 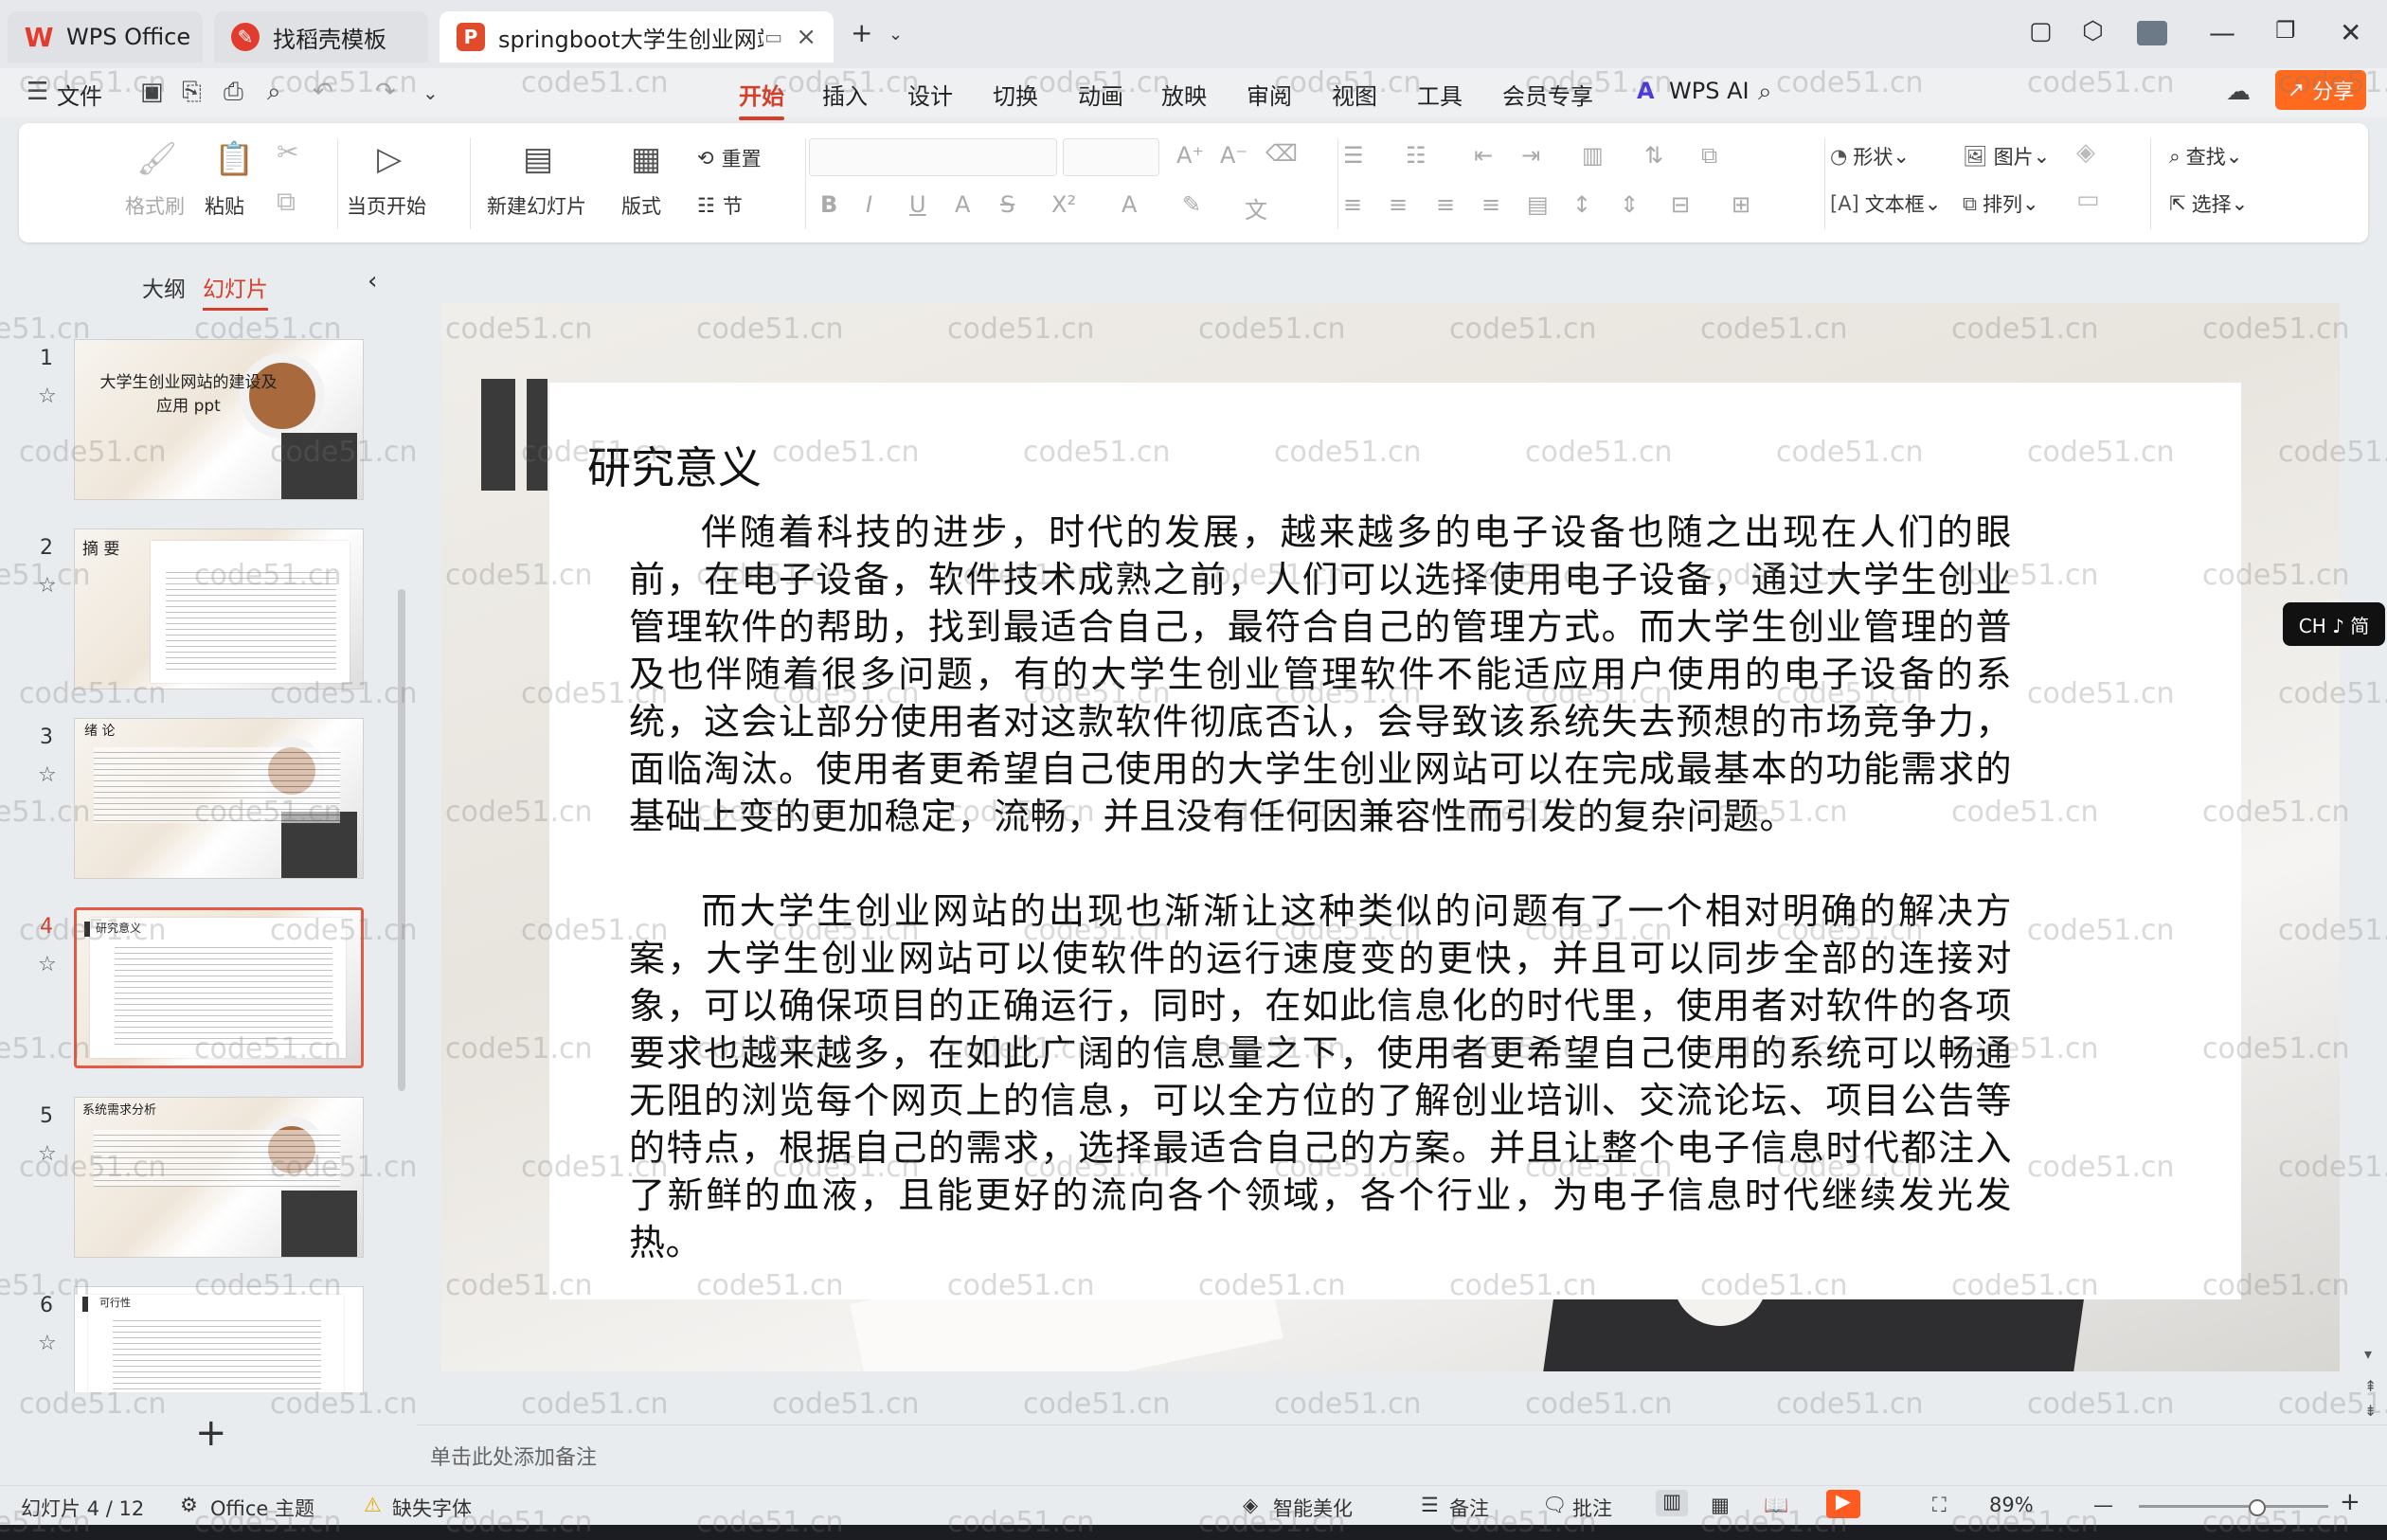 What do you see at coordinates (2006, 156) in the screenshot?
I see `picture-button: 🖼 图片 ⌄` at bounding box center [2006, 156].